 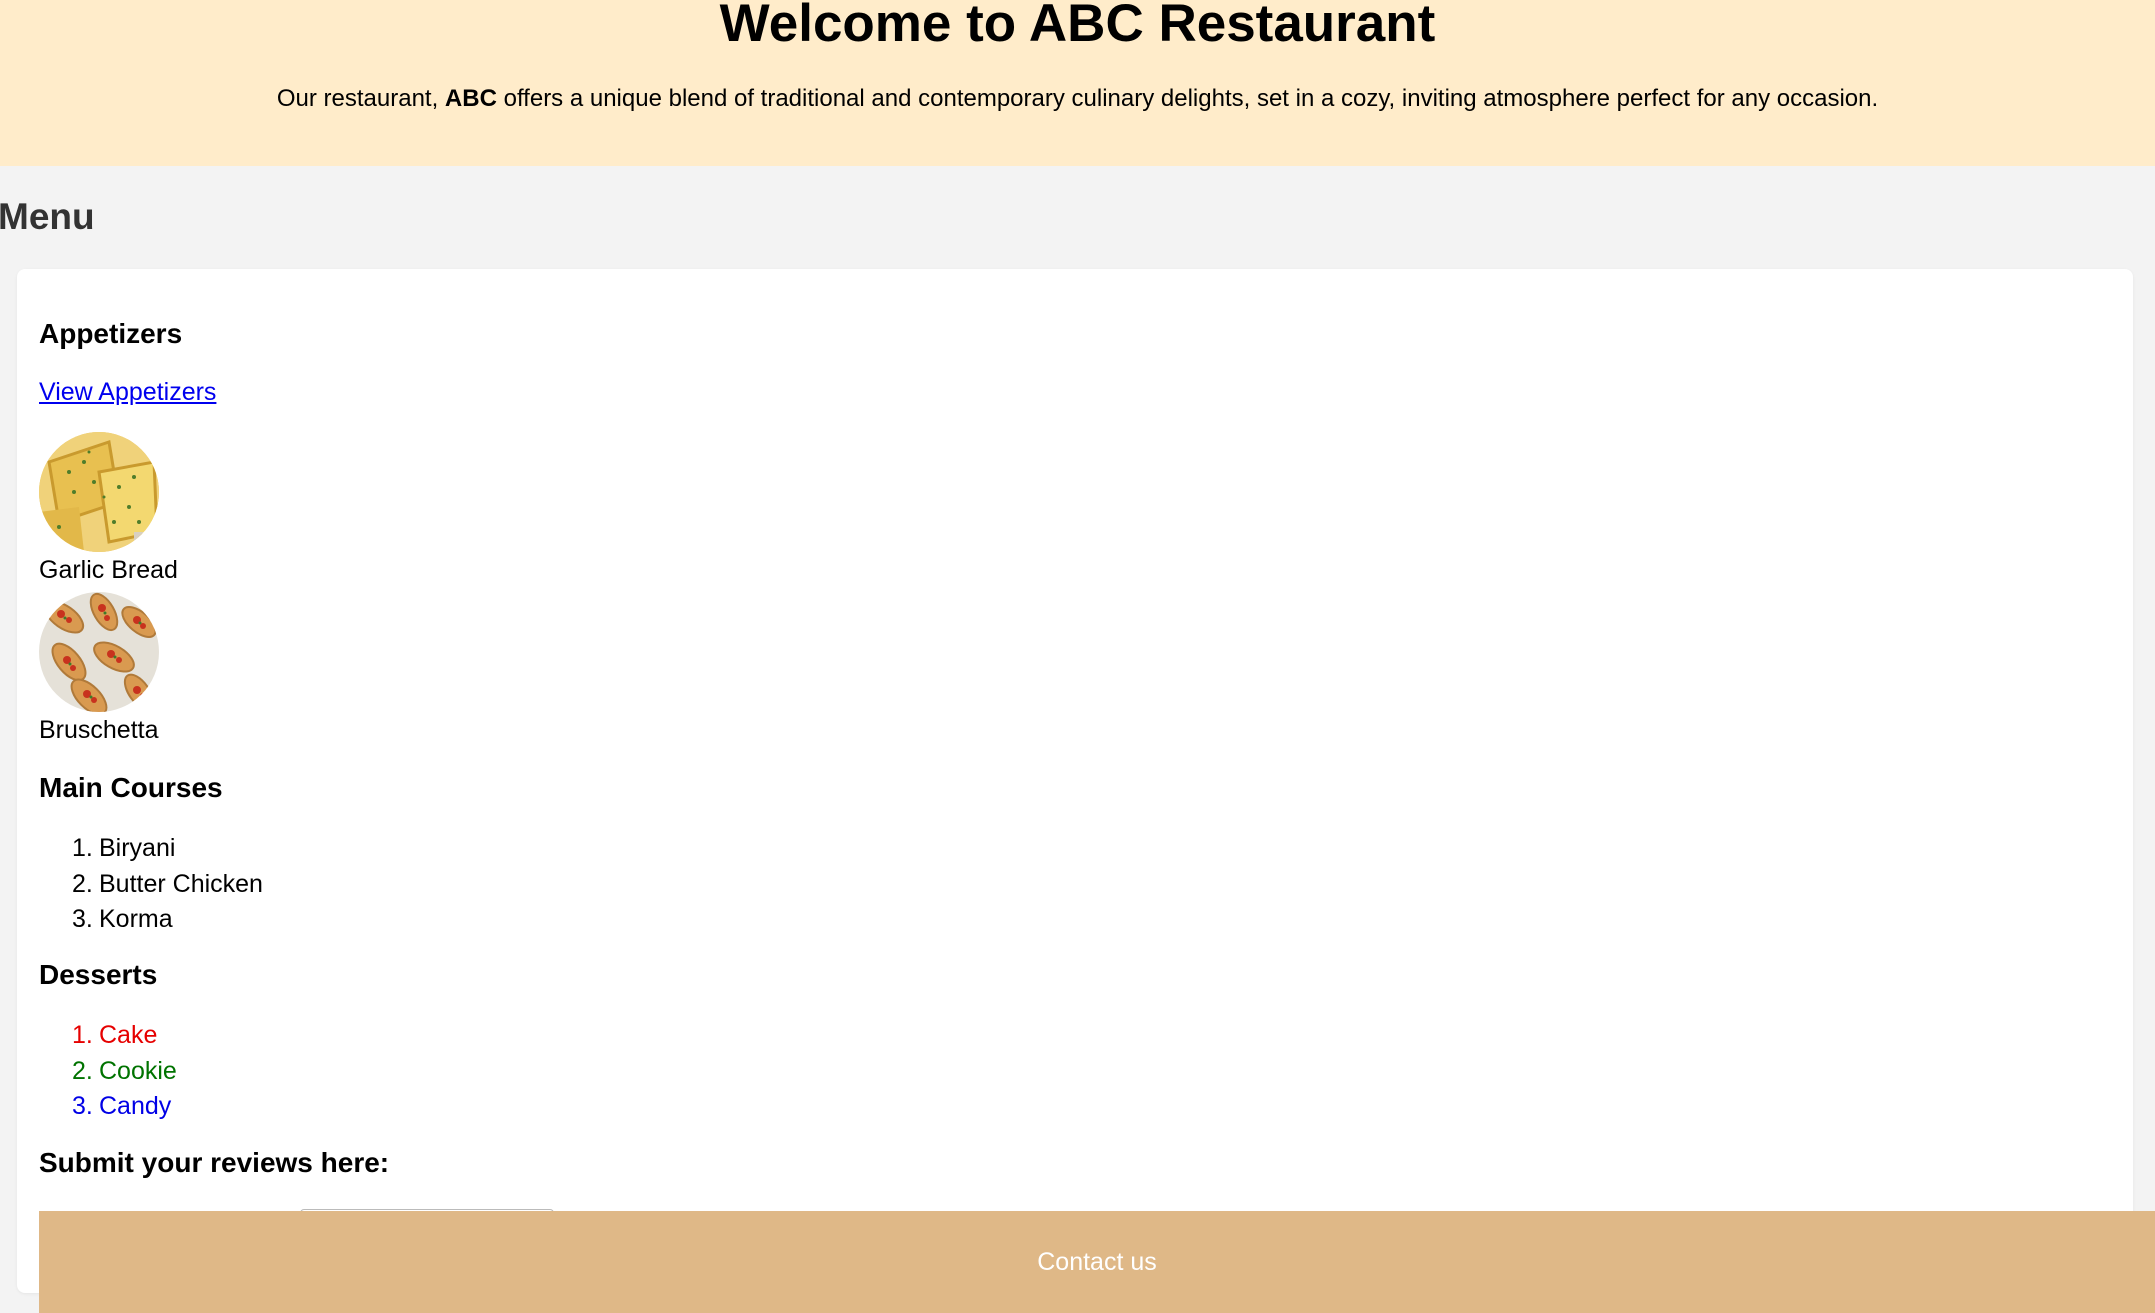 I want to click on menu-heading: Menu, so click(x=47, y=216).